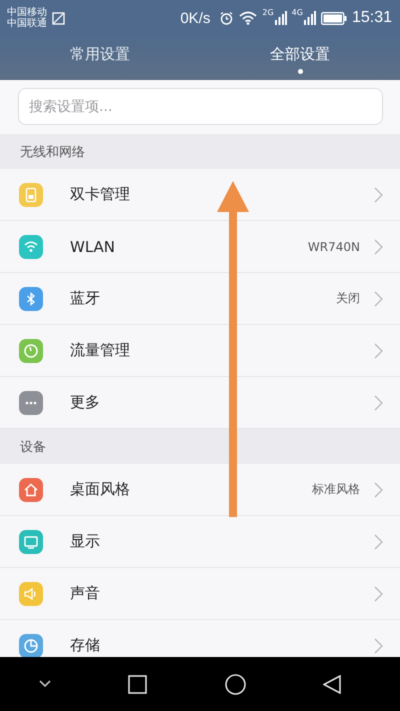 Image resolution: width=400 pixels, height=711 pixels. What do you see at coordinates (100, 350) in the screenshot?
I see `setting-label: 流量管理` at bounding box center [100, 350].